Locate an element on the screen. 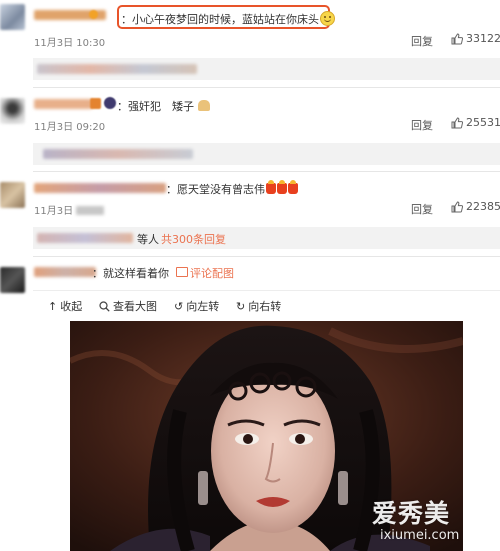 The width and height of the screenshot is (500, 551). rotate-right-button: ↻ 向右转 is located at coordinates (258, 306).